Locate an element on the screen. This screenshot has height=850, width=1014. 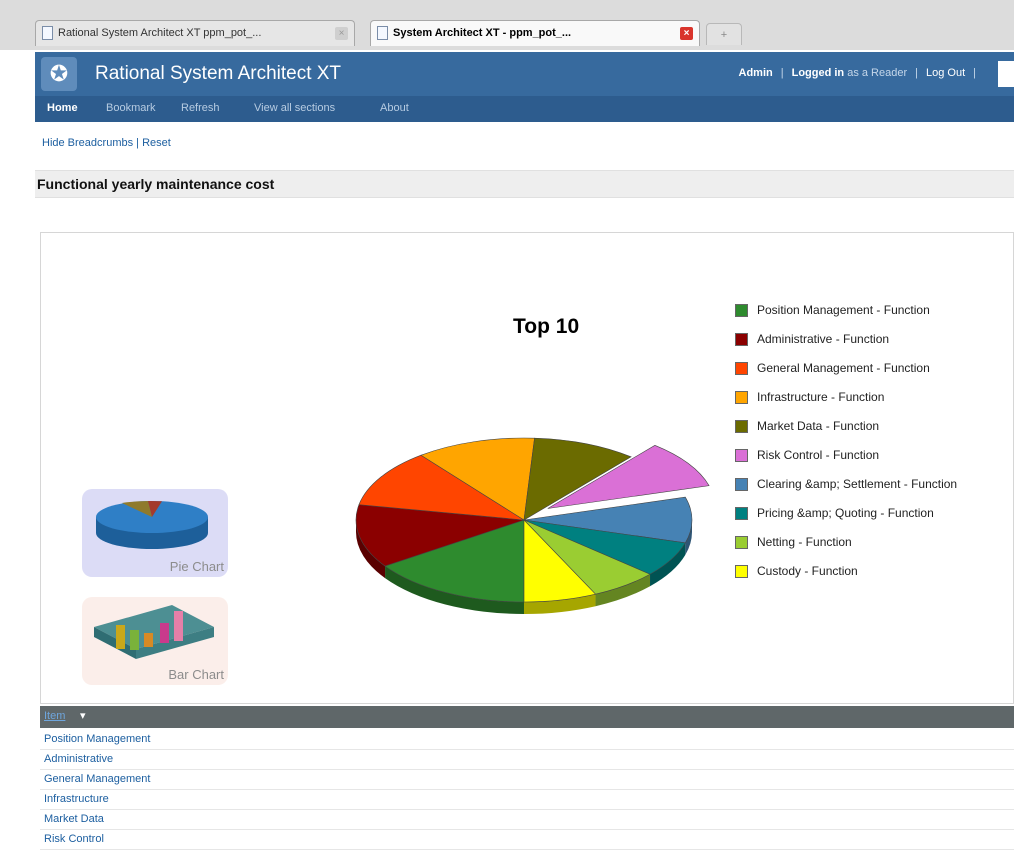
bar-chart-thumbnail: Bar Chart is located at coordinates (155, 641).